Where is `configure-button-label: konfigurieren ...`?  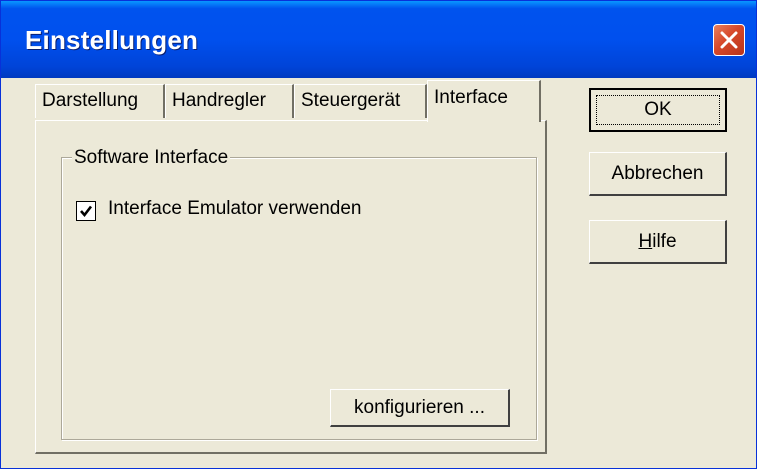 configure-button-label: konfigurieren ... is located at coordinates (419, 407).